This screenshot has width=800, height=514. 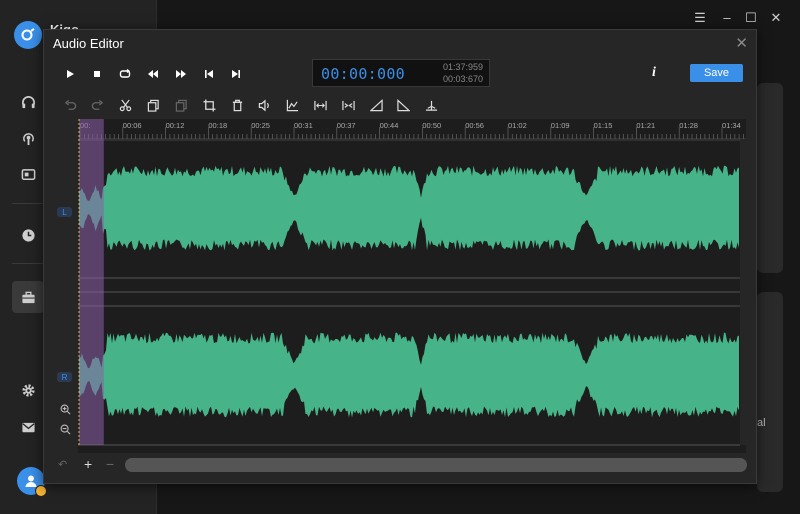 I want to click on add-track-icon: +, so click(x=88, y=464).